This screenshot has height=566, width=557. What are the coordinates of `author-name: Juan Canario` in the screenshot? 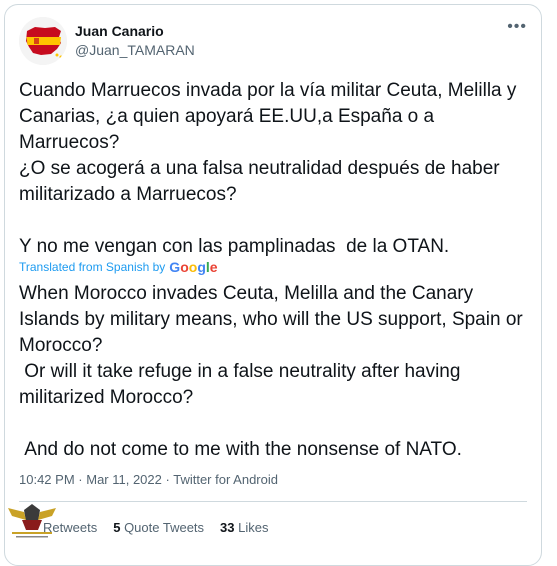 It's located at (119, 31).